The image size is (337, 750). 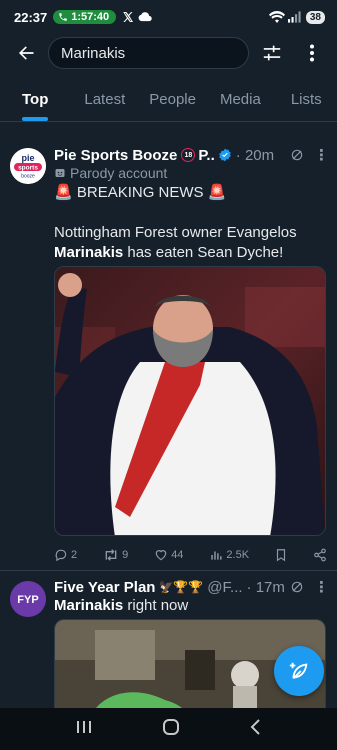 I want to click on views-button: 2.5K, so click(x=229, y=555).